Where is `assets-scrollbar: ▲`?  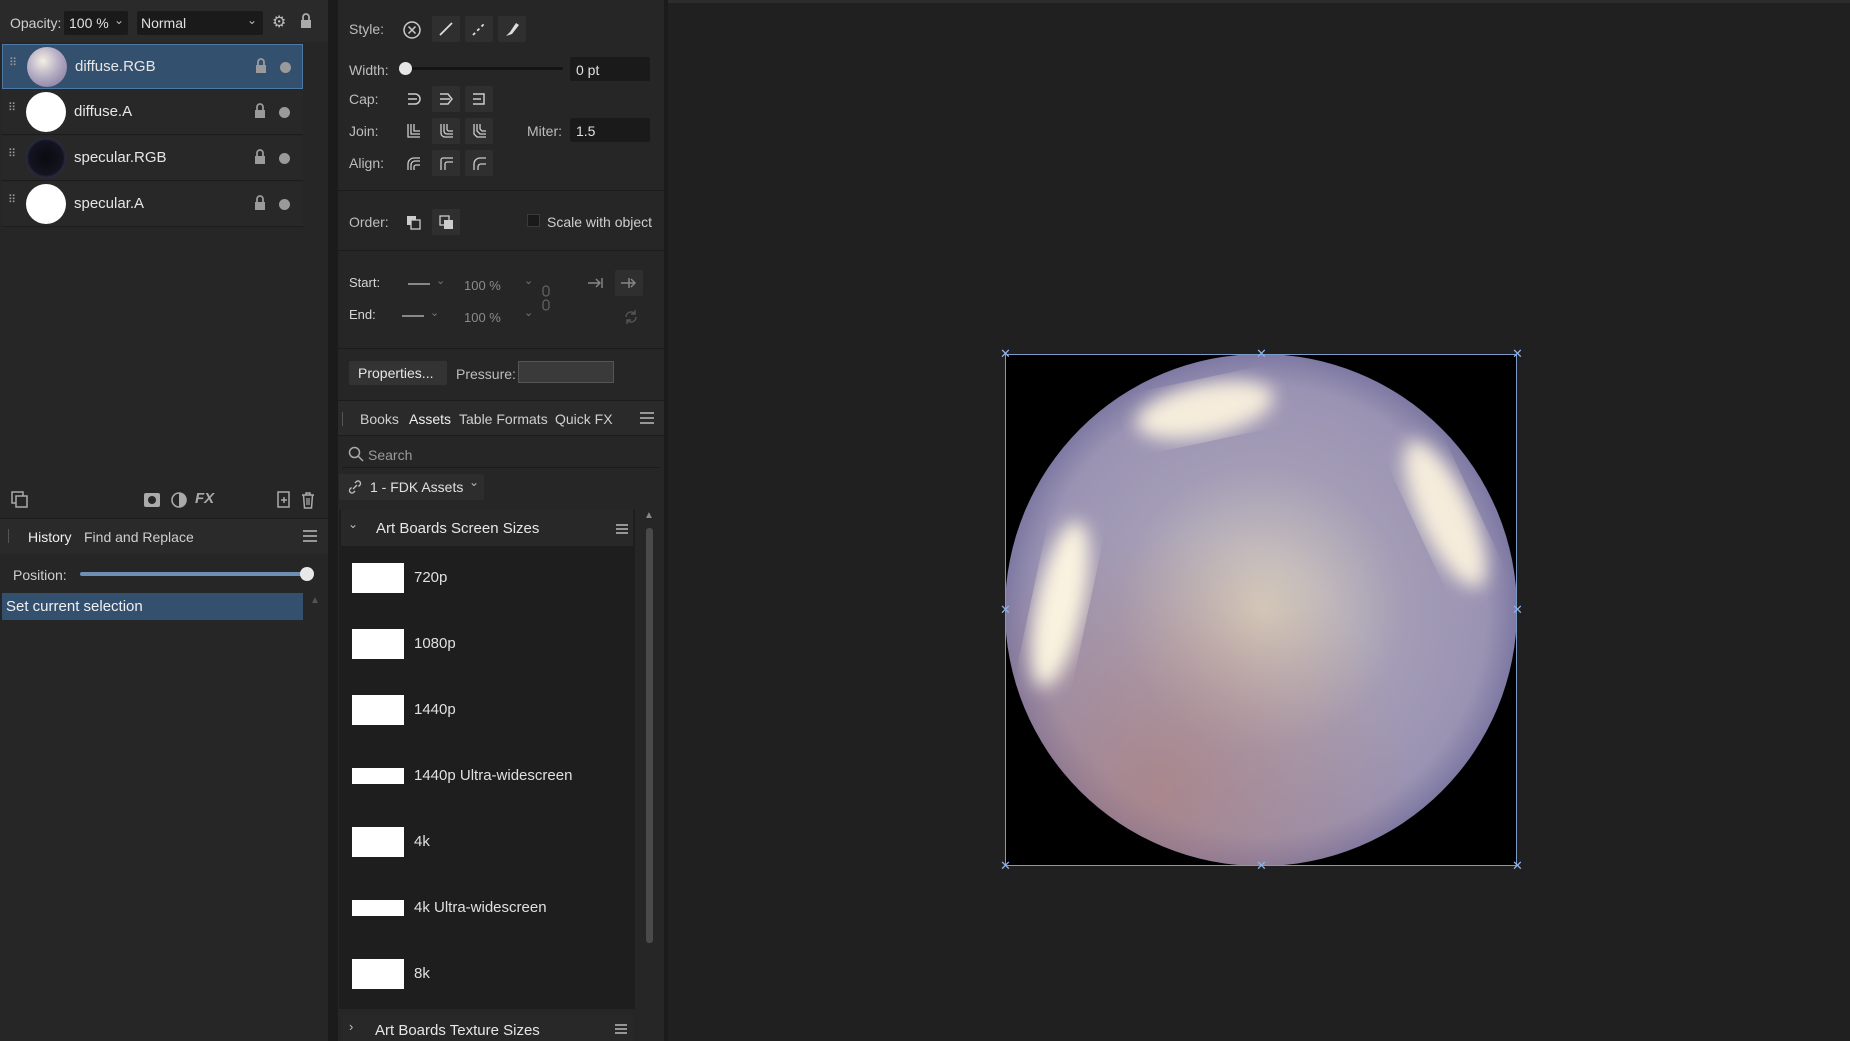 assets-scrollbar: ▲ is located at coordinates (649, 759).